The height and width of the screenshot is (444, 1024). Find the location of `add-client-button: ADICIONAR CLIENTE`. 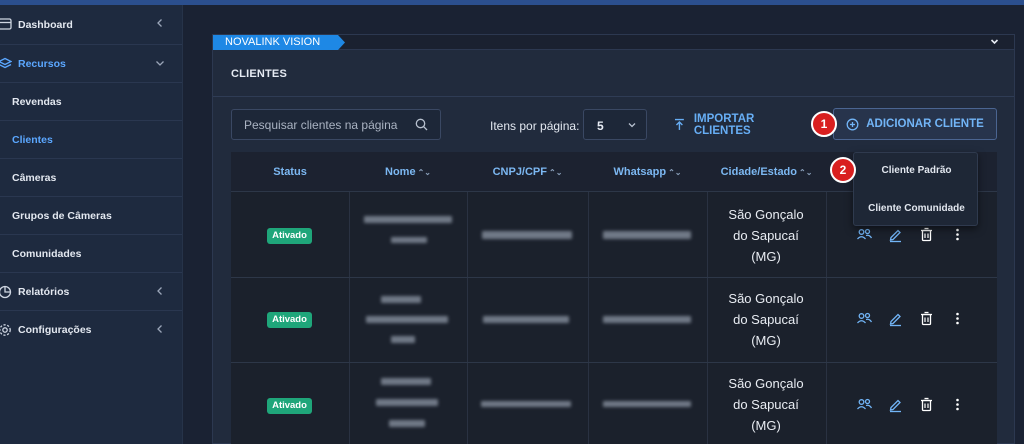

add-client-button: ADICIONAR CLIENTE is located at coordinates (915, 124).